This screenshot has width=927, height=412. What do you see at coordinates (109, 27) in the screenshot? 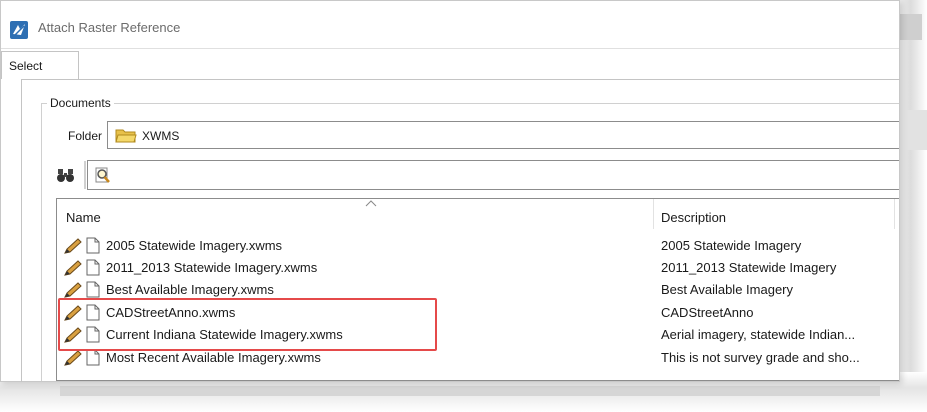
I see `window-title: Attach Raster Reference` at bounding box center [109, 27].